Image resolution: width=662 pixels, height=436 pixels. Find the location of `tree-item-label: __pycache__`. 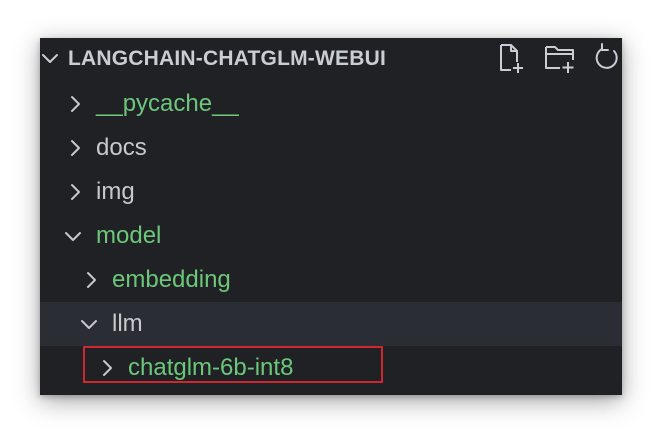

tree-item-label: __pycache__ is located at coordinates (167, 103).